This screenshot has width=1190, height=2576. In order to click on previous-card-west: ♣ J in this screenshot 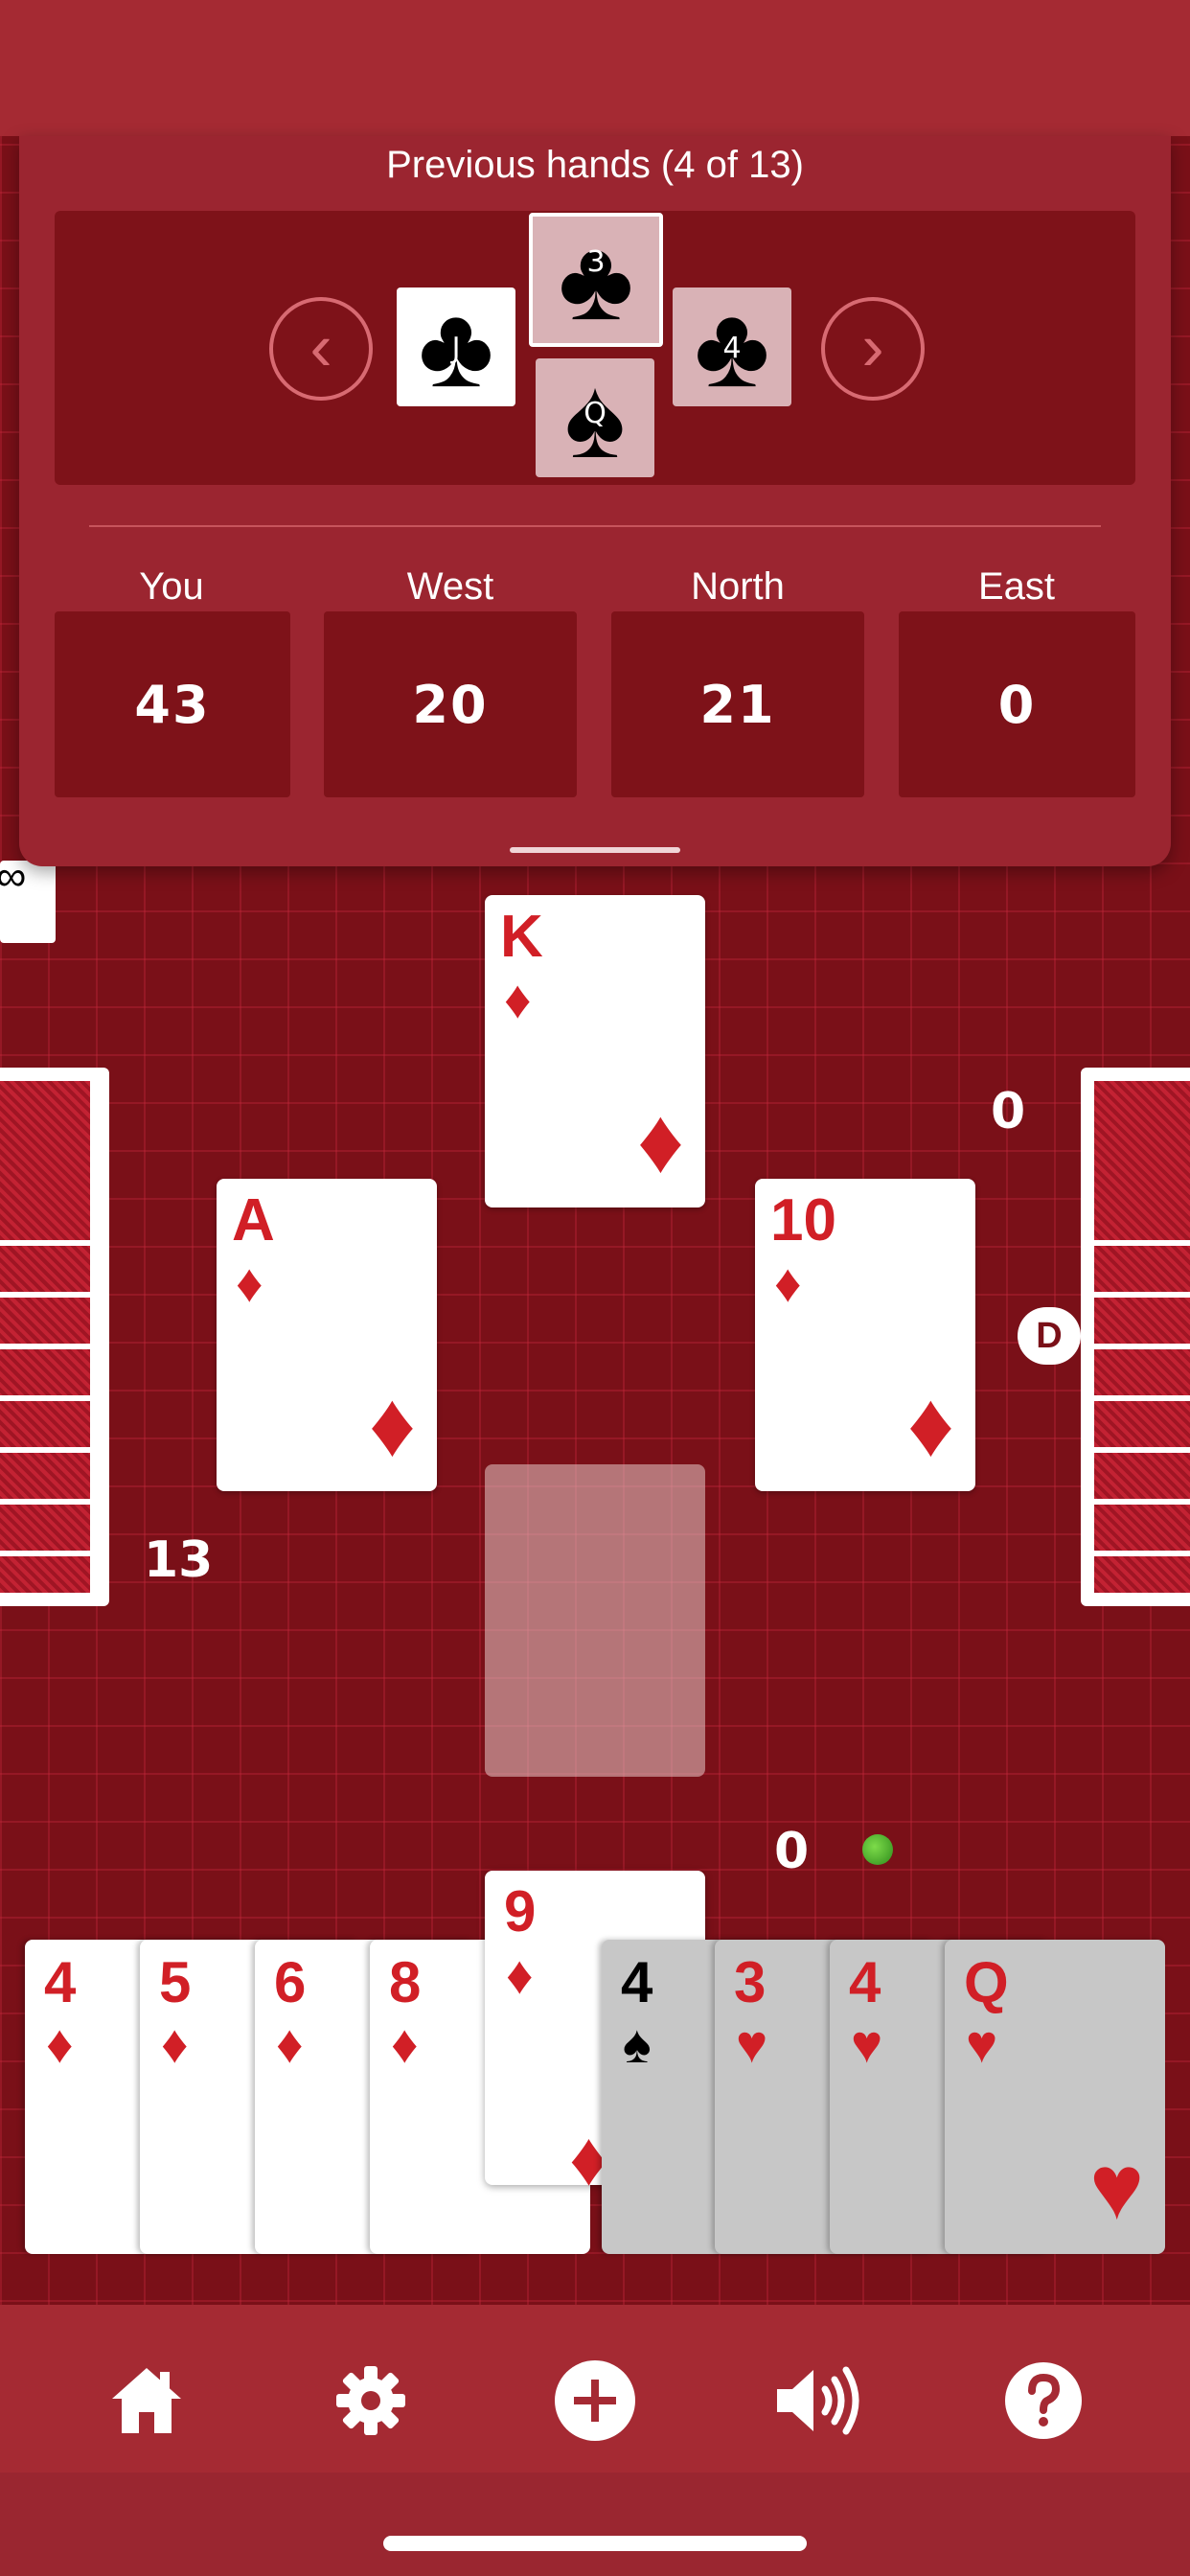, I will do `click(456, 347)`.